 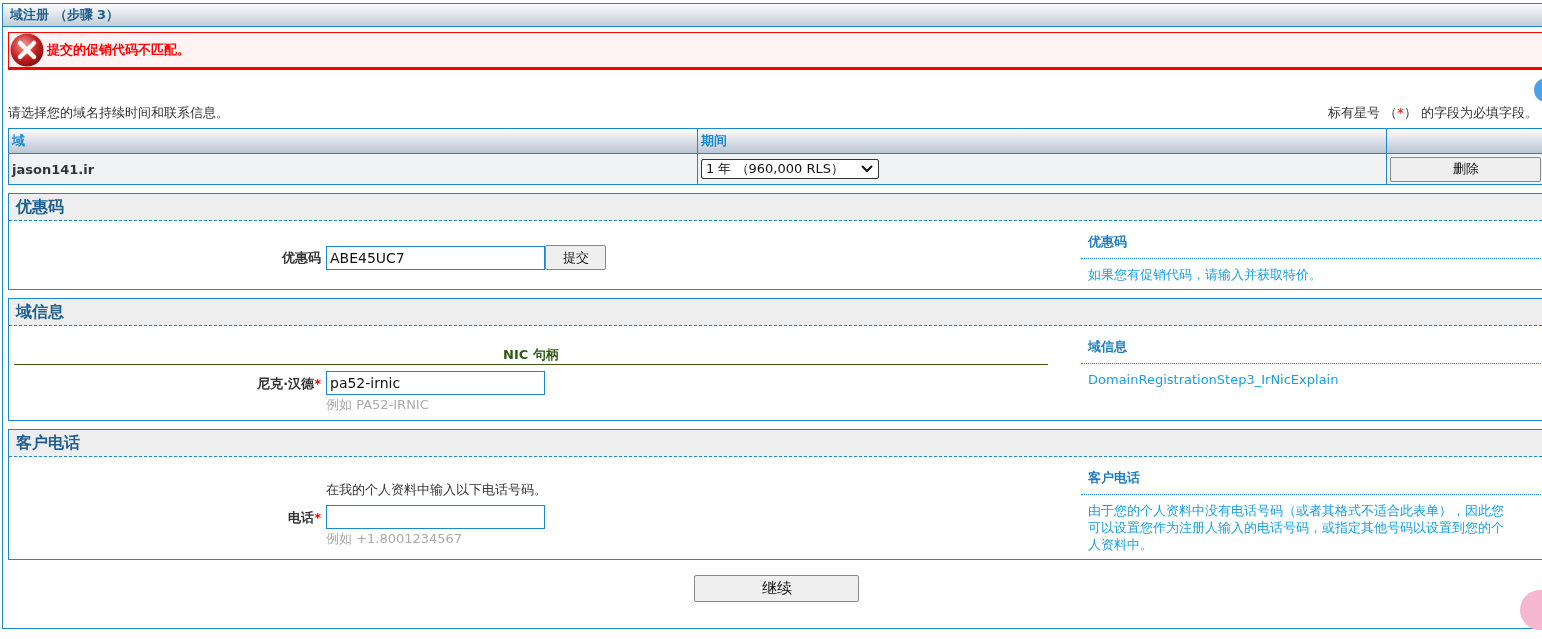 What do you see at coordinates (289, 383) in the screenshot?
I see `field-label: 尼克·汉德*` at bounding box center [289, 383].